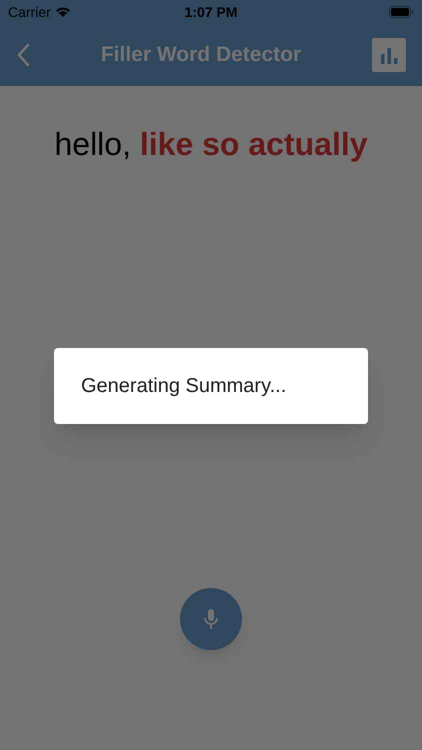 This screenshot has width=422, height=750. I want to click on bar-chart-icon, so click(389, 55).